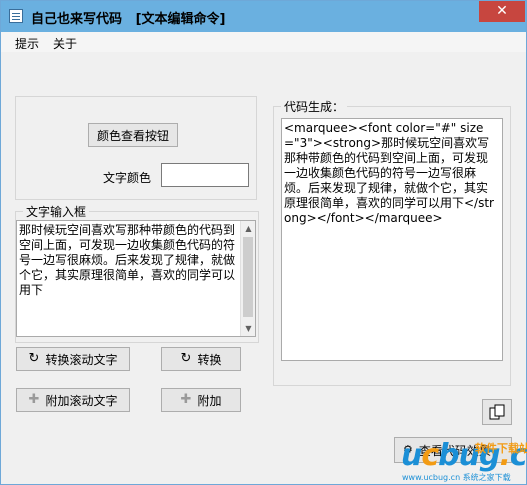 The height and width of the screenshot is (485, 527). Describe the element at coordinates (263, 16) in the screenshot. I see `title-bar: 自己也来写代码 [文本编辑命令] ✕` at that location.